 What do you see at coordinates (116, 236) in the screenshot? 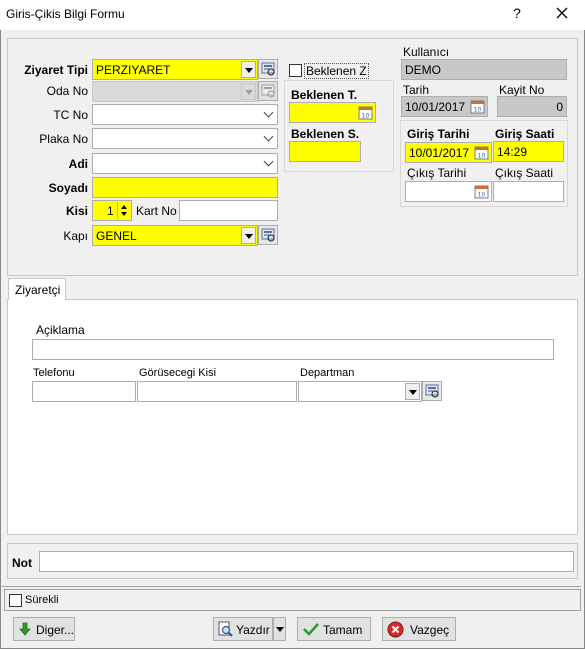
I see `kapi-value: GENEL` at bounding box center [116, 236].